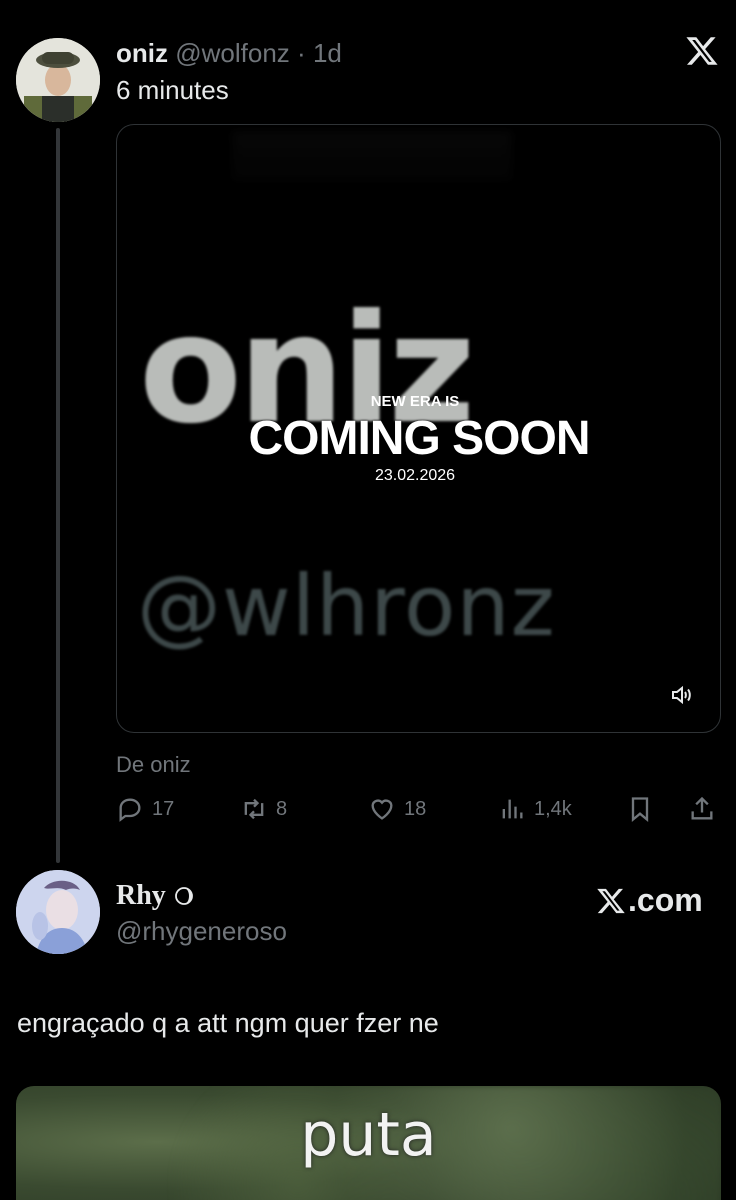  Describe the element at coordinates (665, 900) in the screenshot. I see `watermark-text: .com` at that location.